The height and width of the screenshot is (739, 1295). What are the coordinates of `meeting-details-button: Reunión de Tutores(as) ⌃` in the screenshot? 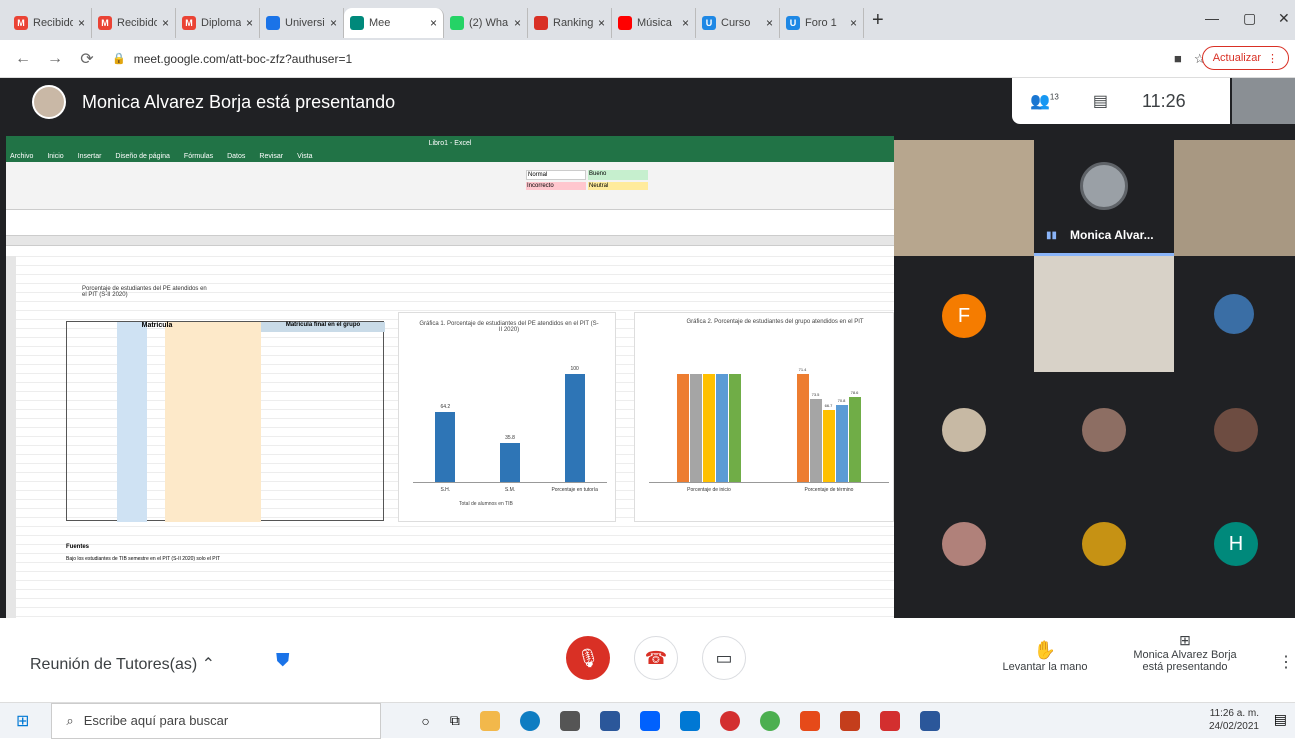 It's located at (122, 664).